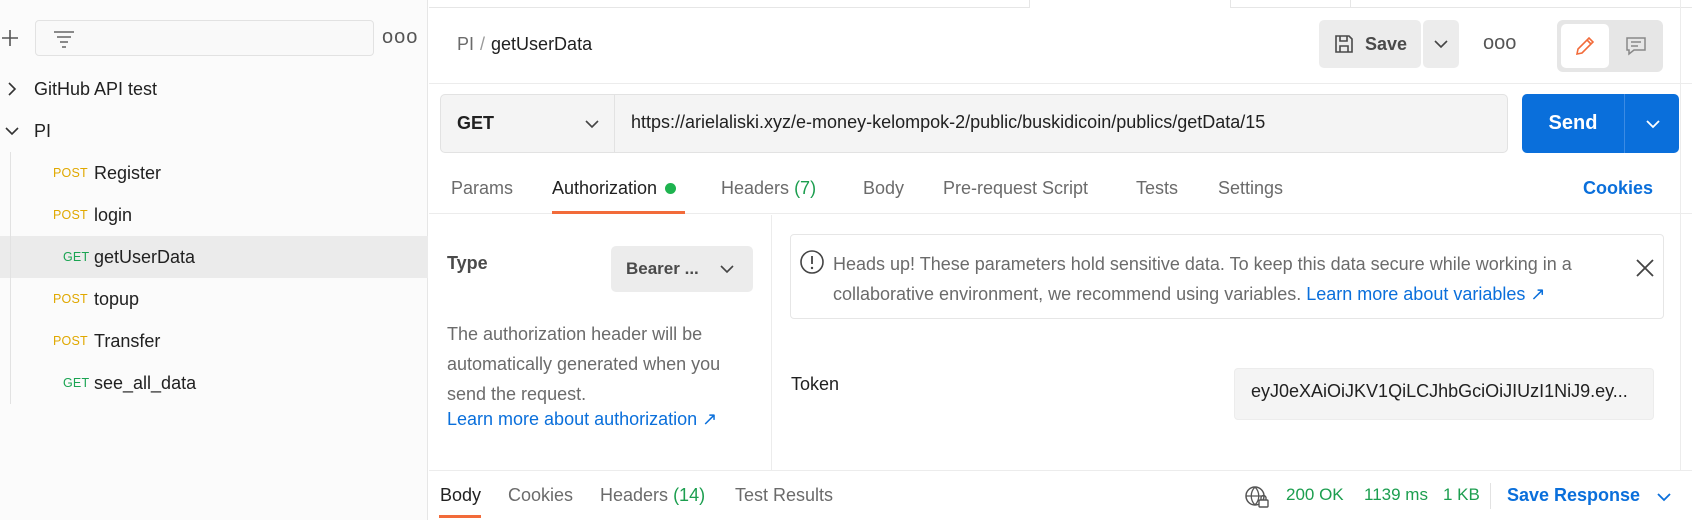 The height and width of the screenshot is (520, 1692). What do you see at coordinates (1573, 495) in the screenshot?
I see `save-response-button: Save Response` at bounding box center [1573, 495].